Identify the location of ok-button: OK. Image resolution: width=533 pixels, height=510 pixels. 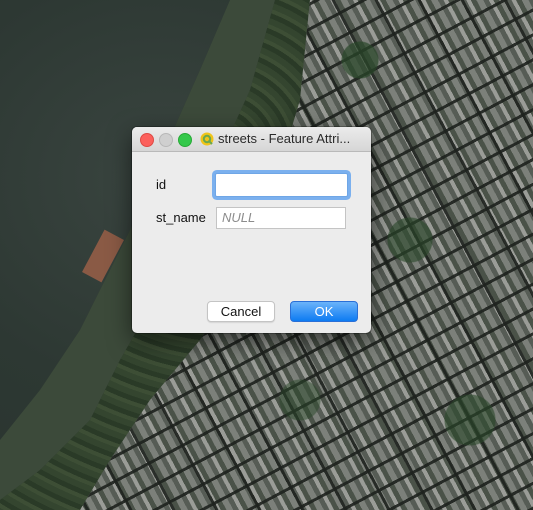
(324, 311).